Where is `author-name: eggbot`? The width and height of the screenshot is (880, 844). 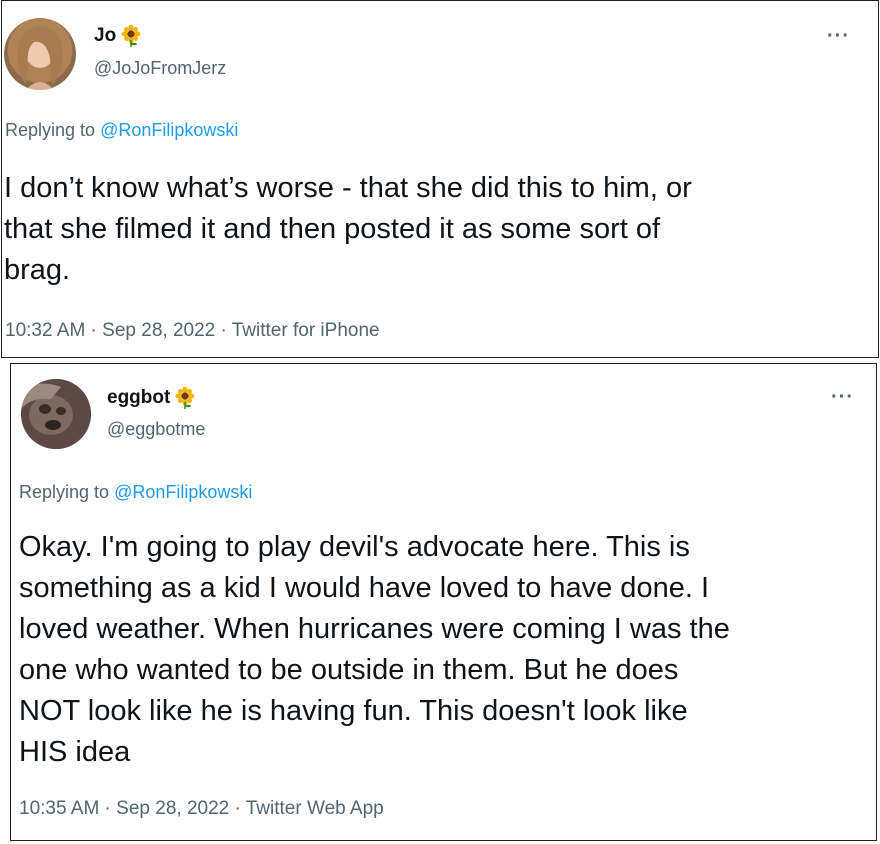
author-name: eggbot is located at coordinates (138, 398).